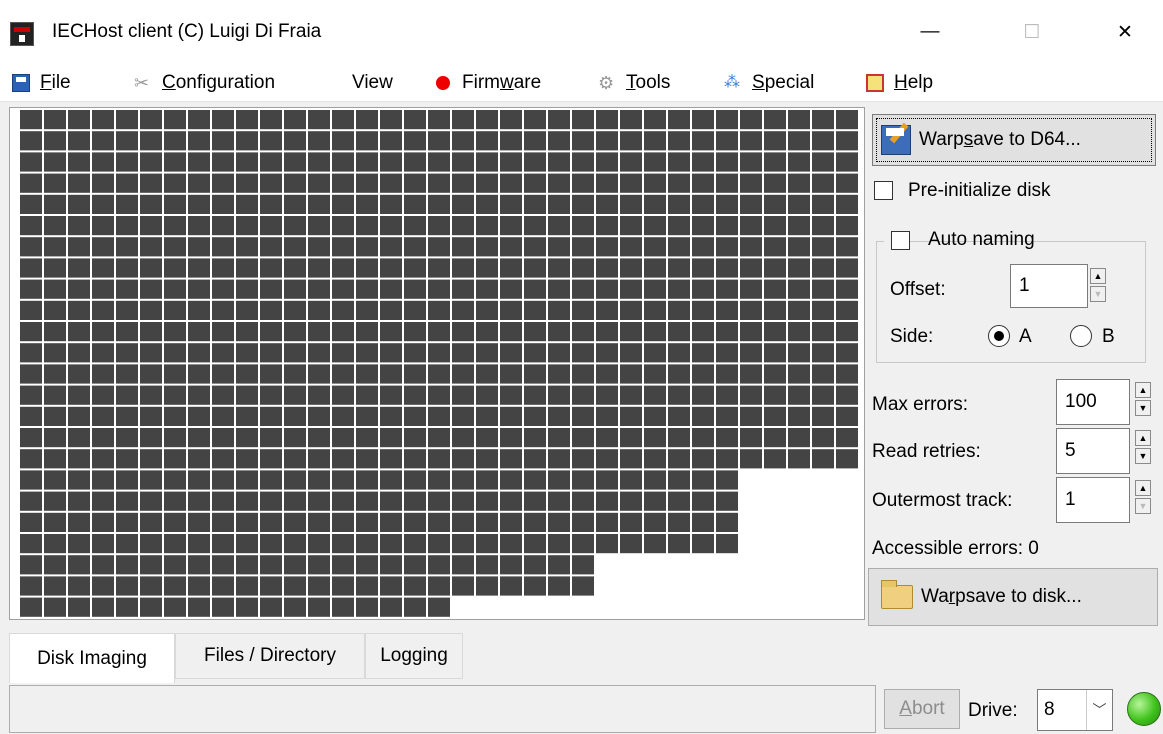  Describe the element at coordinates (634, 83) in the screenshot. I see `menu-tools: ⚙ Tools` at that location.